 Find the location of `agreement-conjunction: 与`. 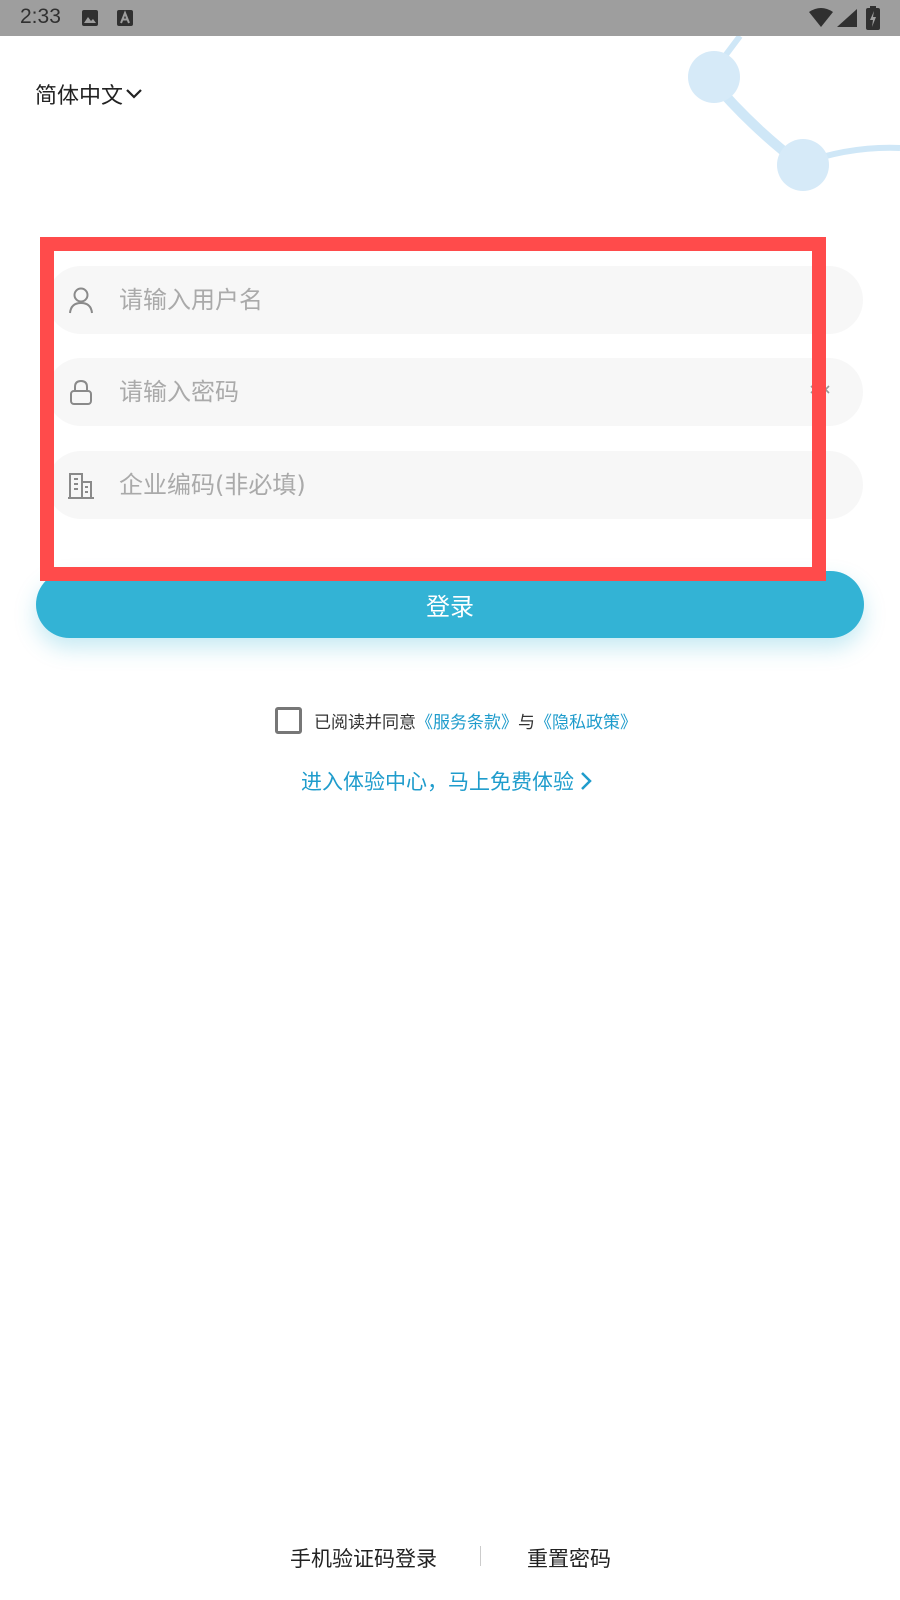

agreement-conjunction: 与 is located at coordinates (526, 723).